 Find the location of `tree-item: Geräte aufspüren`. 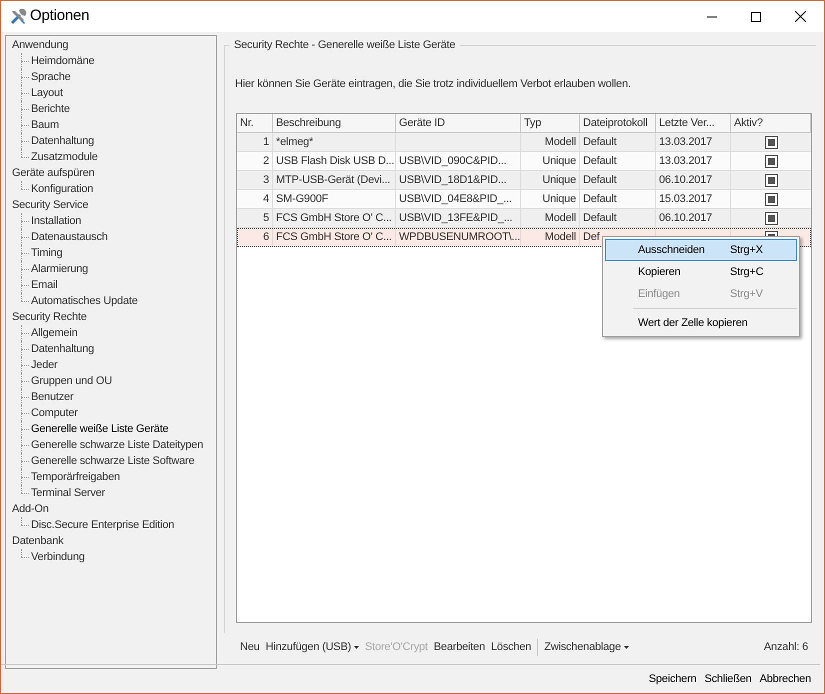

tree-item: Geräte aufspüren is located at coordinates (53, 173).